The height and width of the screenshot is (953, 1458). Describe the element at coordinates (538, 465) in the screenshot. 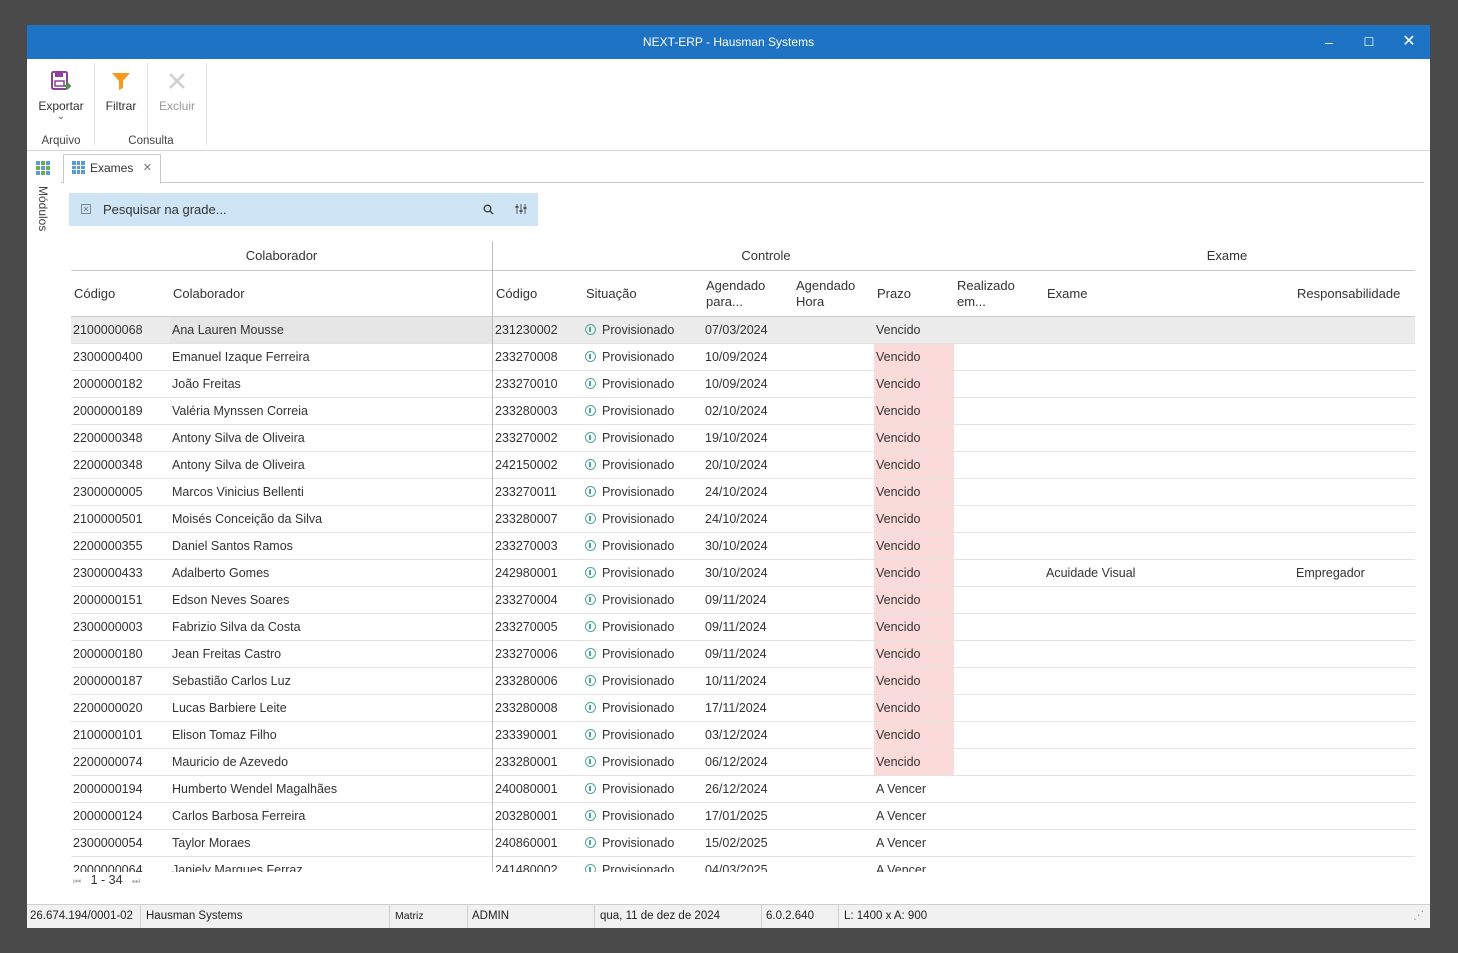

I see `cell-codigo2: 242150002` at that location.